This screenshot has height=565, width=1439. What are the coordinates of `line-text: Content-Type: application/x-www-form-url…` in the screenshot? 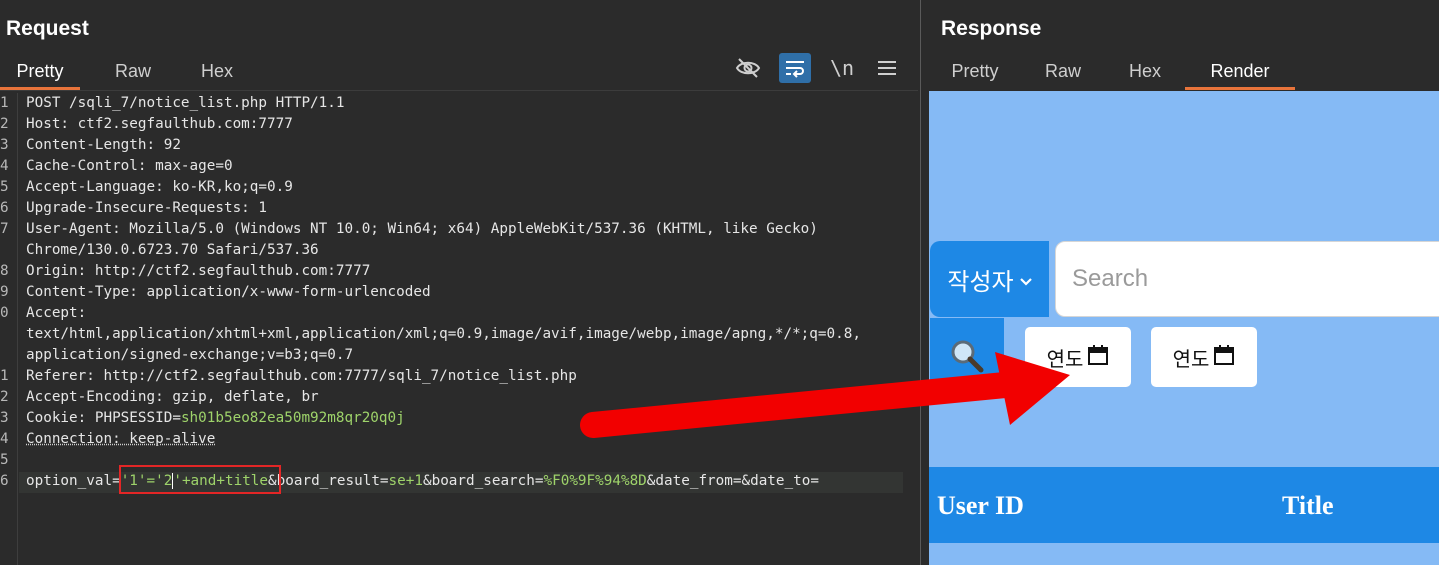 It's located at (228, 292).